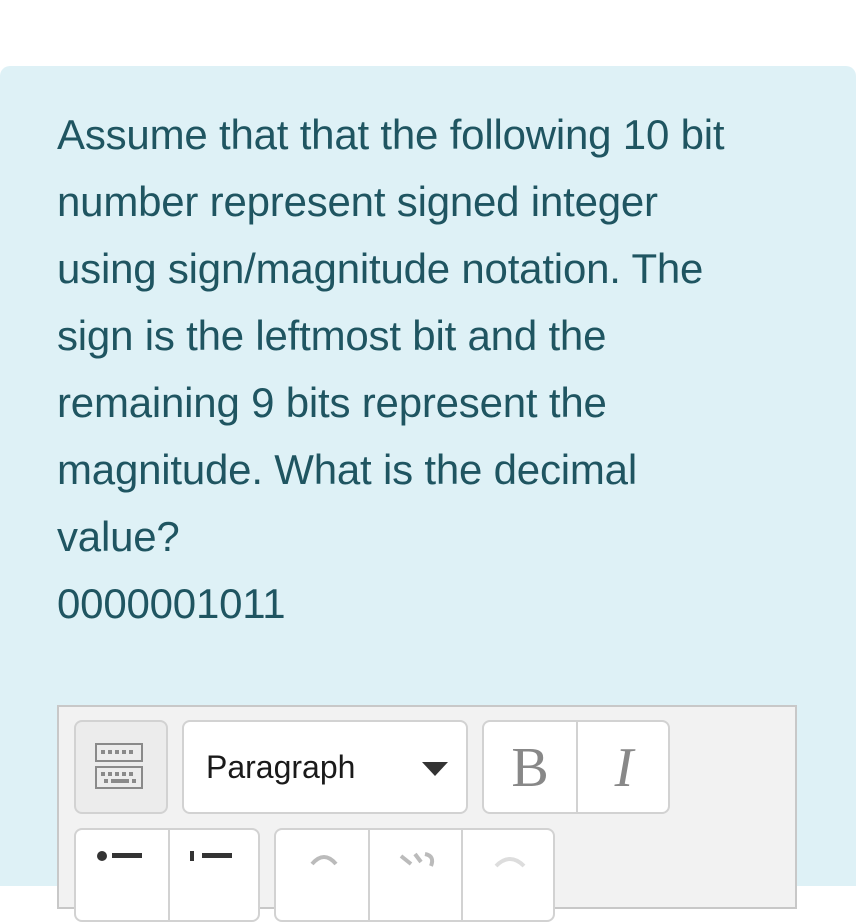 The width and height of the screenshot is (864, 922). Describe the element at coordinates (417, 874) in the screenshot. I see `unlink-icon` at that location.